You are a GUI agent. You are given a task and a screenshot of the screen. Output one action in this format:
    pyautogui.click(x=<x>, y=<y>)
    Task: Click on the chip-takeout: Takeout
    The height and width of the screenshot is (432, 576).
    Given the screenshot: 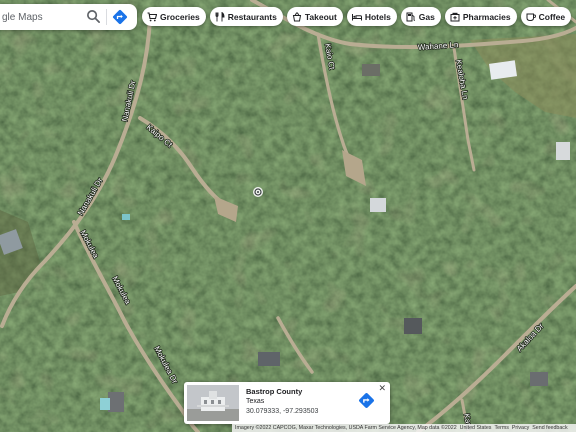 What is the action you would take?
    pyautogui.click(x=314, y=16)
    